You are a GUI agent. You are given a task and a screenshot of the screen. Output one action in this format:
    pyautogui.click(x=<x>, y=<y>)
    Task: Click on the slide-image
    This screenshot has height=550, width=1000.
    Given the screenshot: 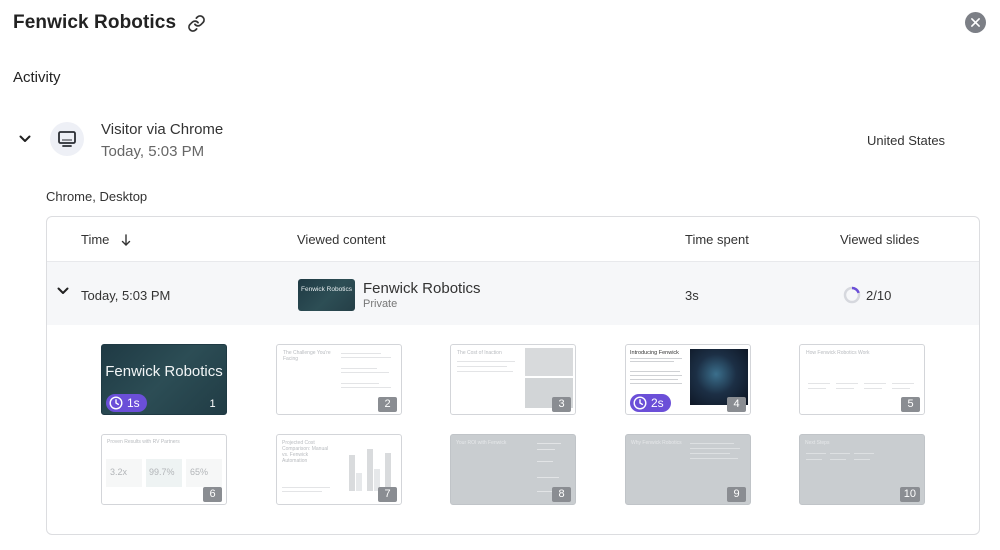 What is the action you would take?
    pyautogui.click(x=549, y=362)
    